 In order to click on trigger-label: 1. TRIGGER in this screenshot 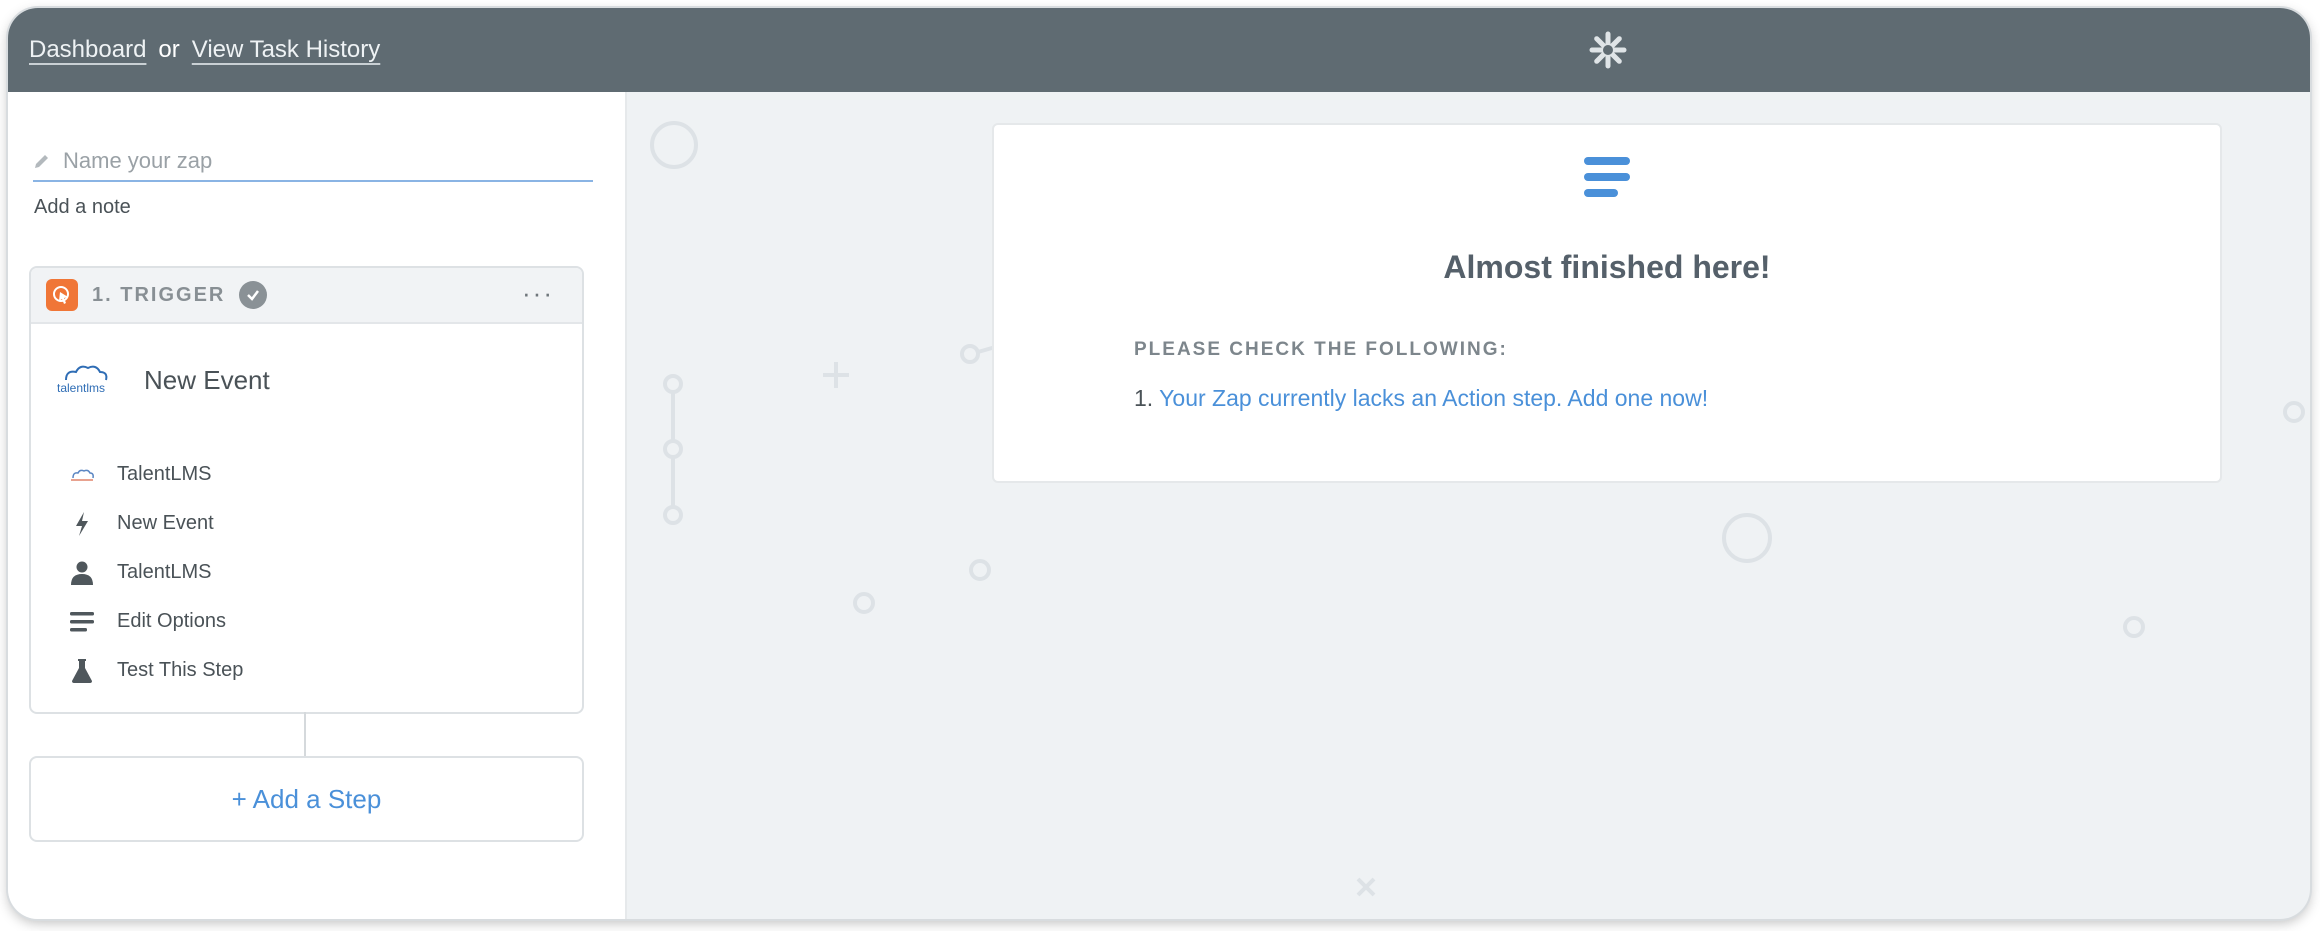, I will do `click(159, 294)`.